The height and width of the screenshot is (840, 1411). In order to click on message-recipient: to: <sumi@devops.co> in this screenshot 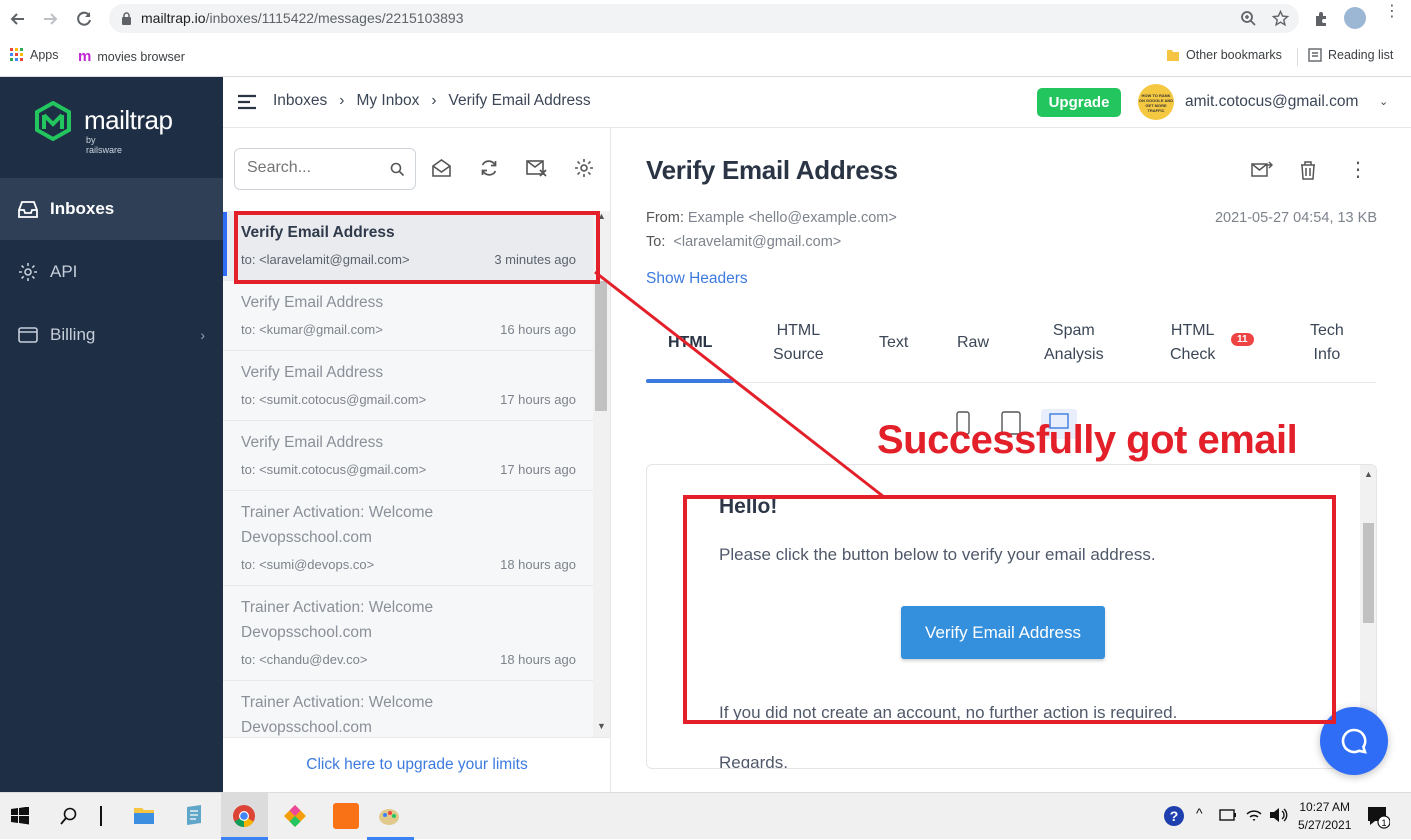, I will do `click(308, 564)`.